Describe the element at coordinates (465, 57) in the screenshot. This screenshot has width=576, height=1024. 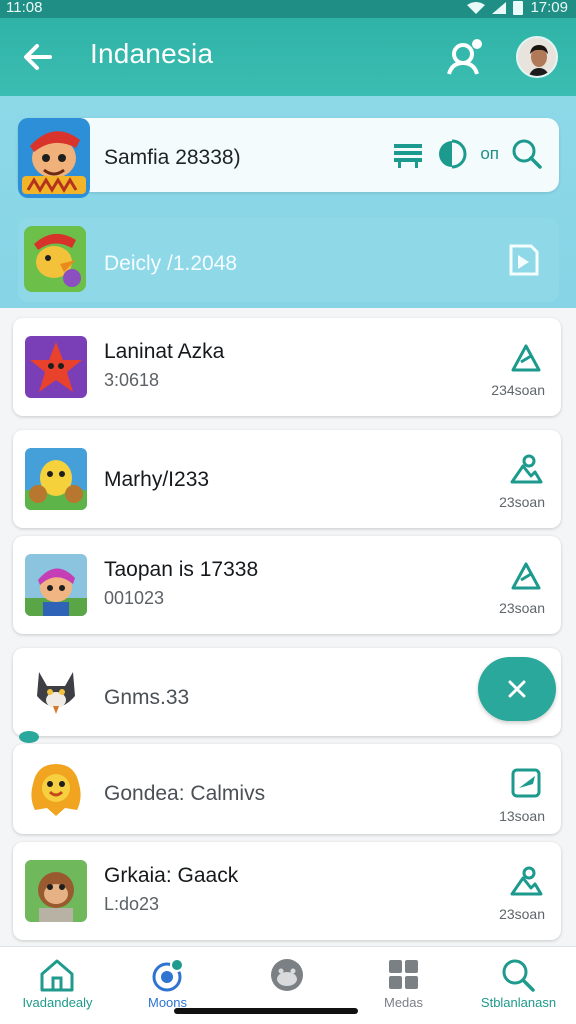
I see `person-search-icon` at that location.